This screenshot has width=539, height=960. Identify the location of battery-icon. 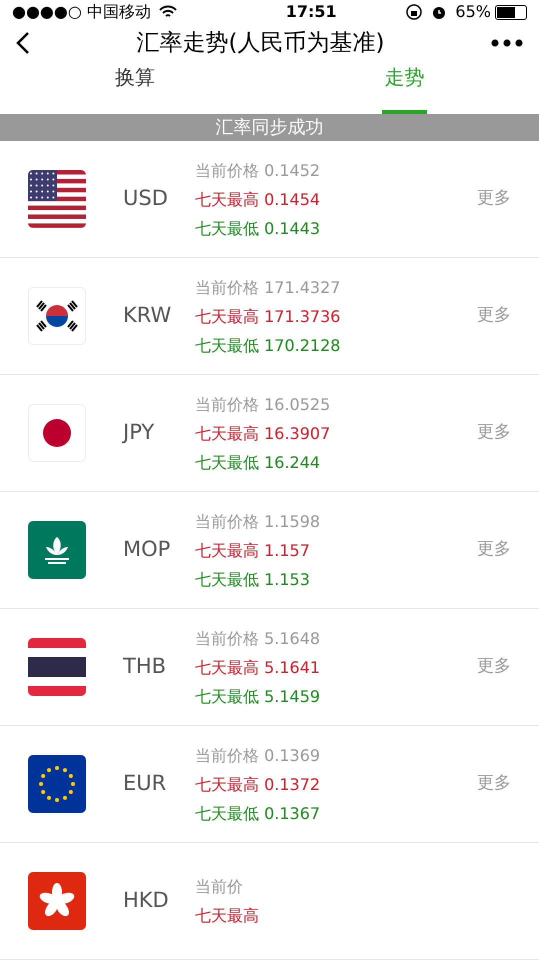
(510, 12).